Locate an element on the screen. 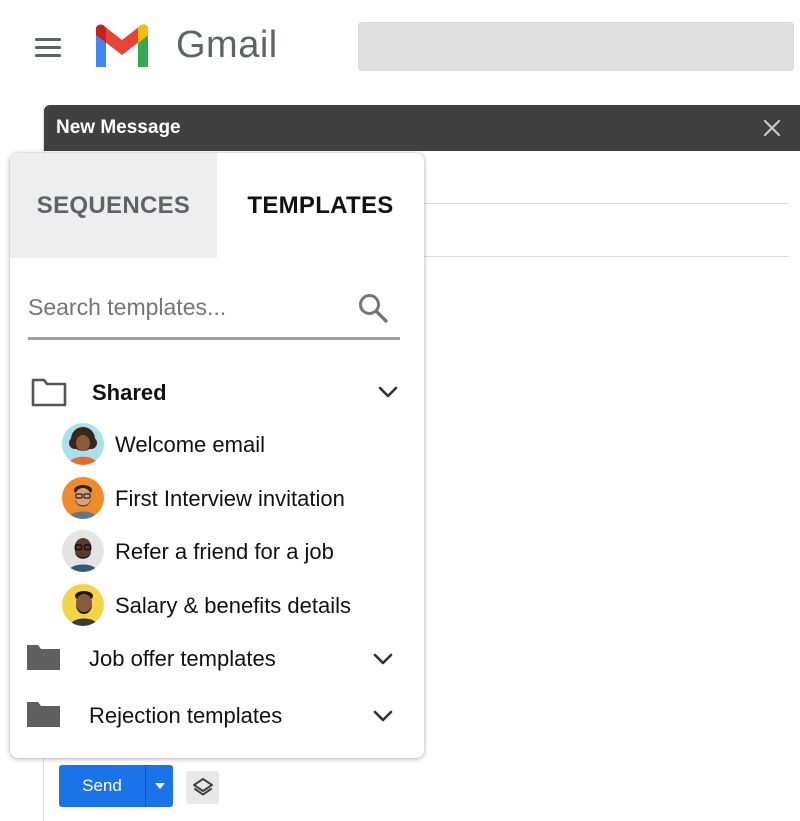 The height and width of the screenshot is (821, 800). folder-job-offer-templates: Job offer templates is located at coordinates (217, 658).